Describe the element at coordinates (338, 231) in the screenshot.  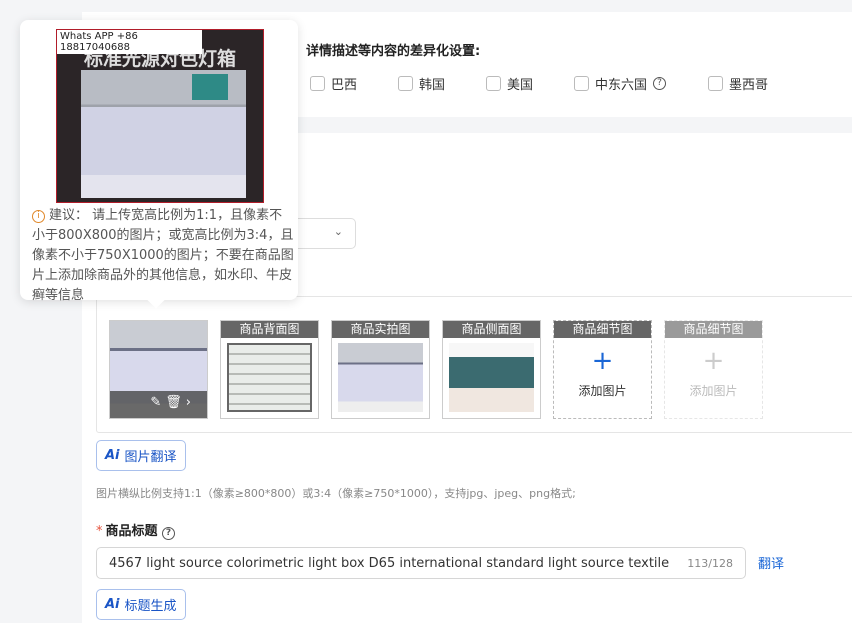
I see `chevron-down-icon: ⌄` at that location.